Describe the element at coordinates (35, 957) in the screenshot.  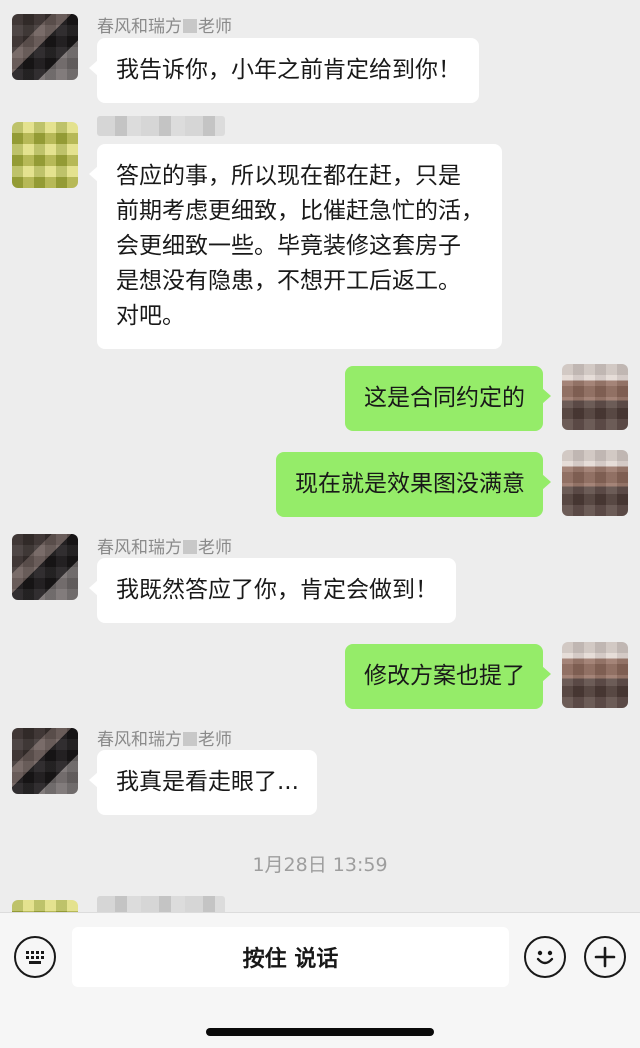
I see `keyboard-icon` at that location.